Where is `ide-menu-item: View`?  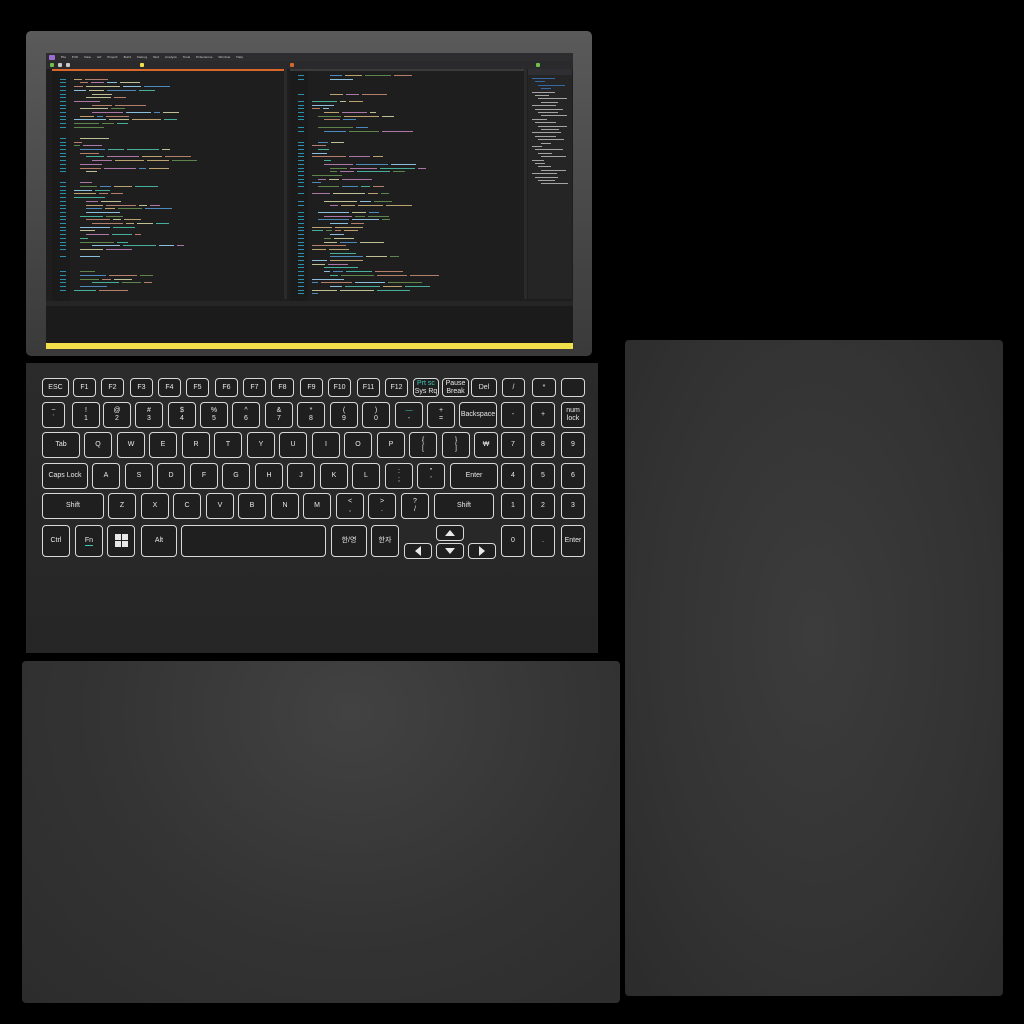
ide-menu-item: View is located at coordinates (87, 57).